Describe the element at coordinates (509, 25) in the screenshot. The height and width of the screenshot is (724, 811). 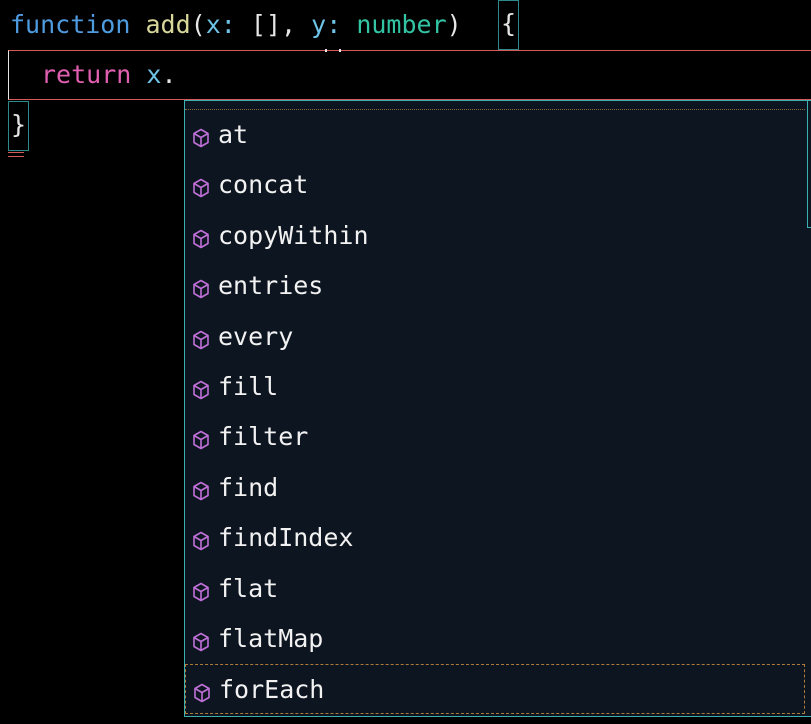
I see `open-brace-match: {` at that location.